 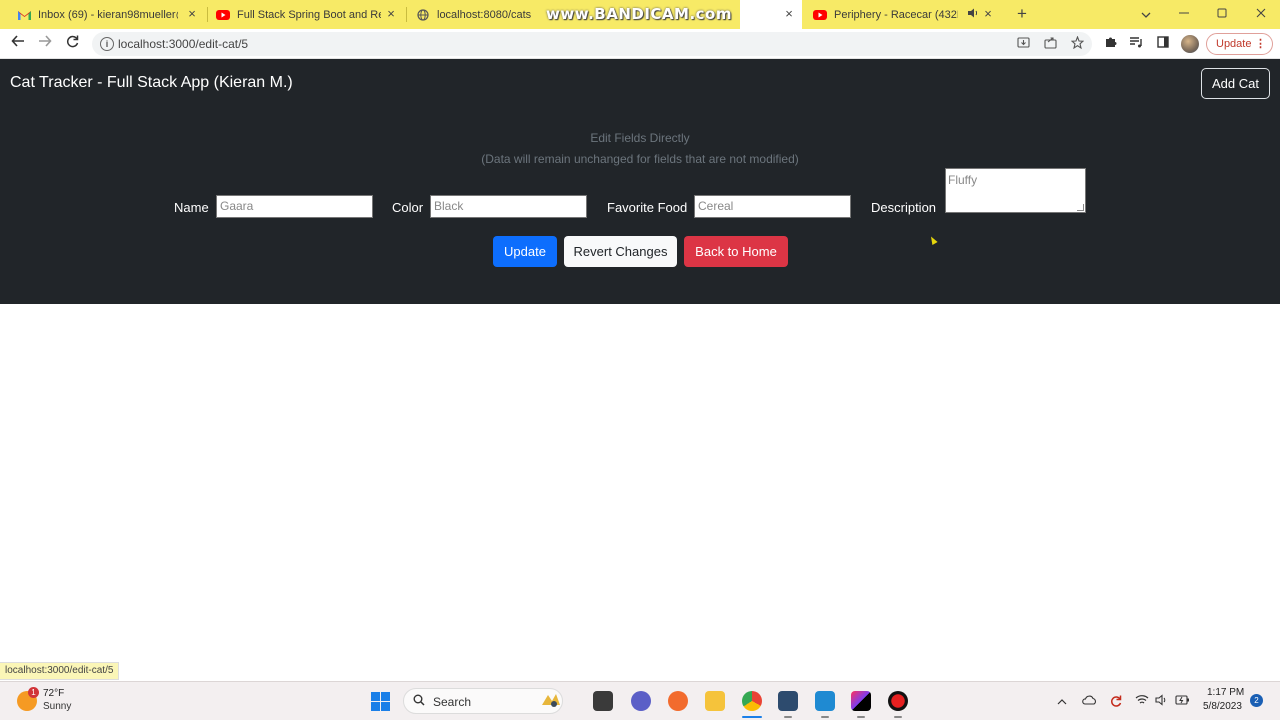 I want to click on site-info-icon: i, so click(x=107, y=44).